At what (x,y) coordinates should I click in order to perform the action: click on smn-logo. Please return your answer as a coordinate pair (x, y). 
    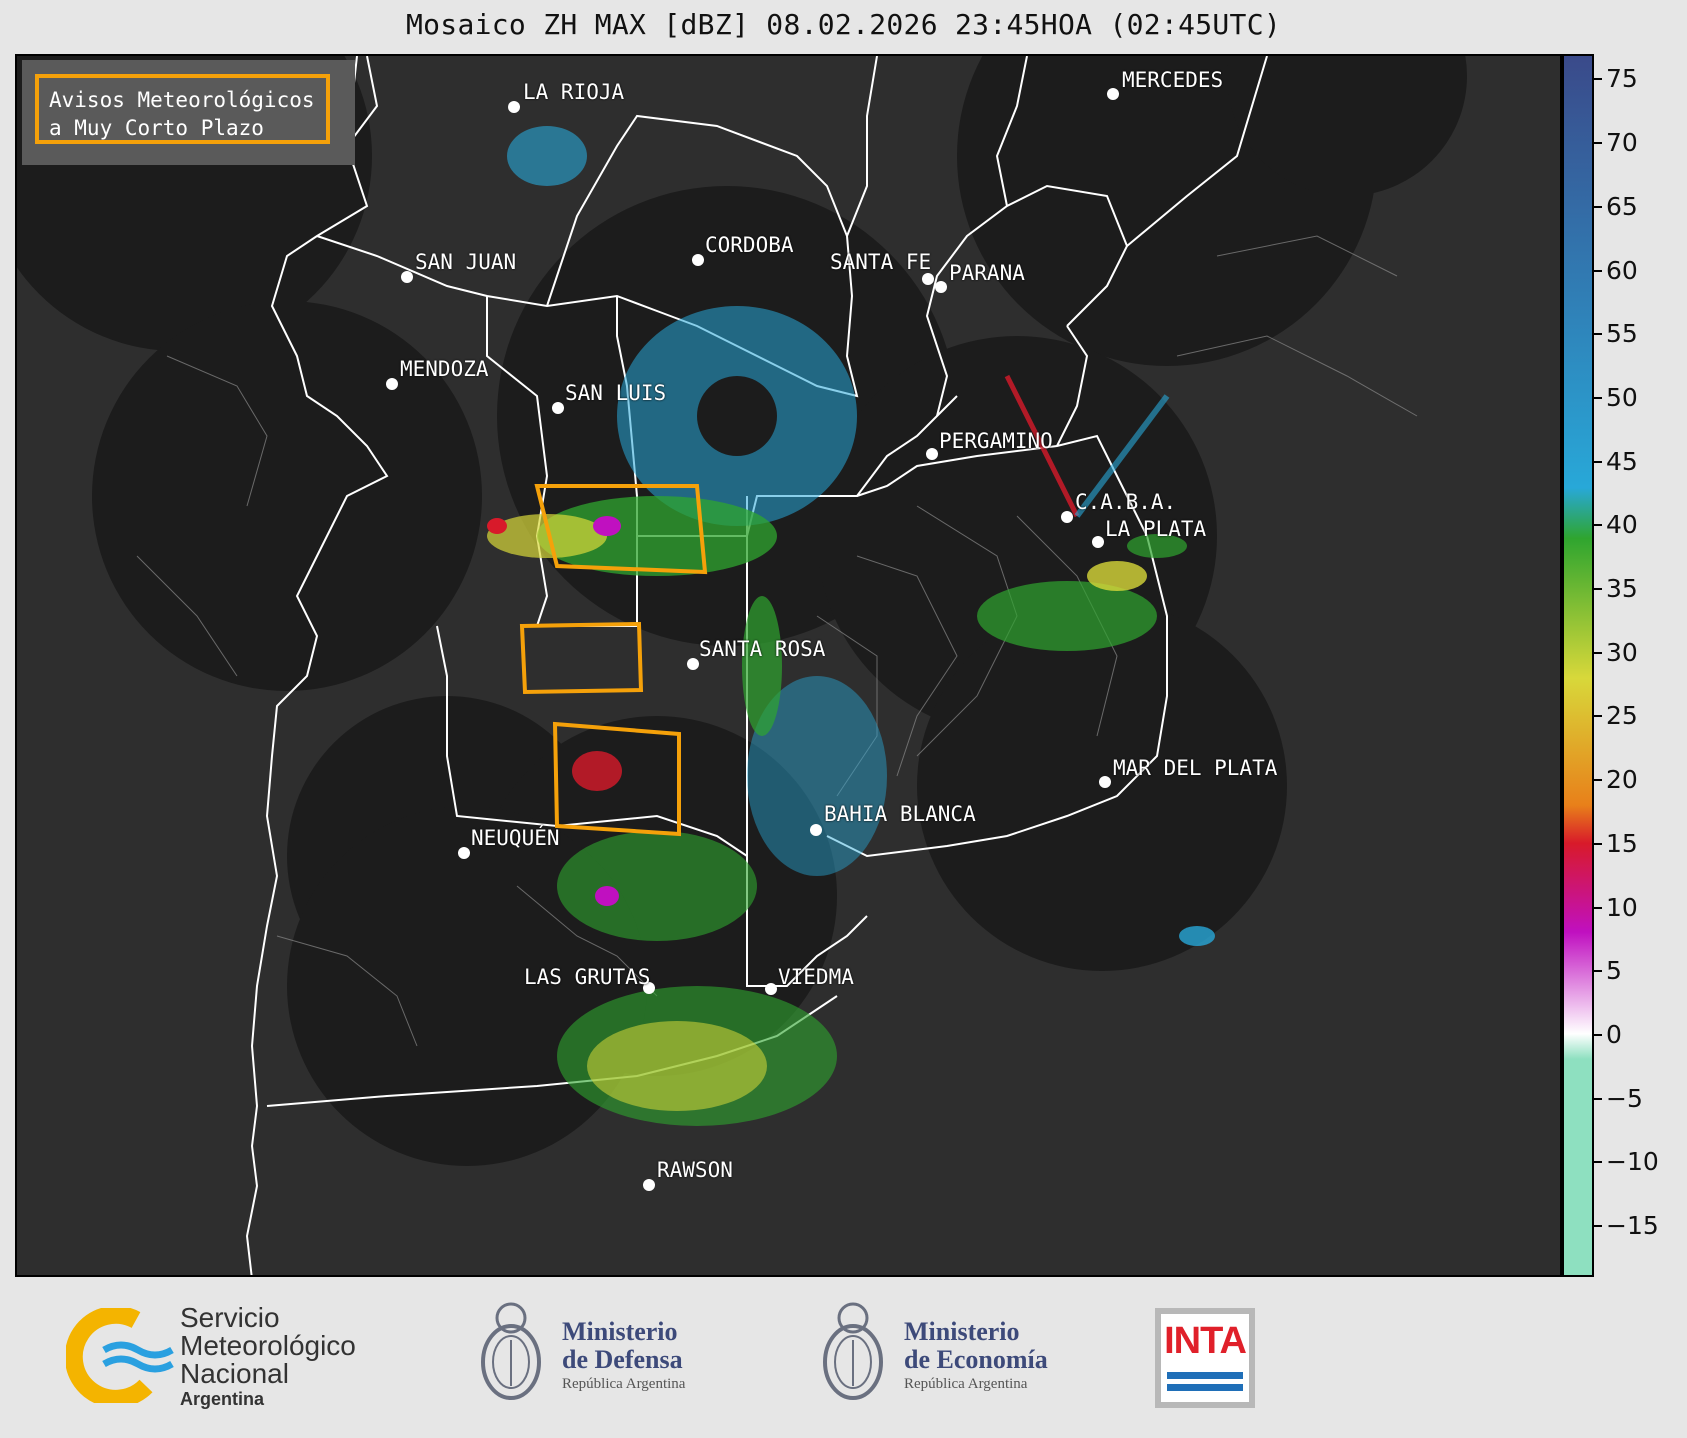
    Looking at the image, I should click on (120, 1356).